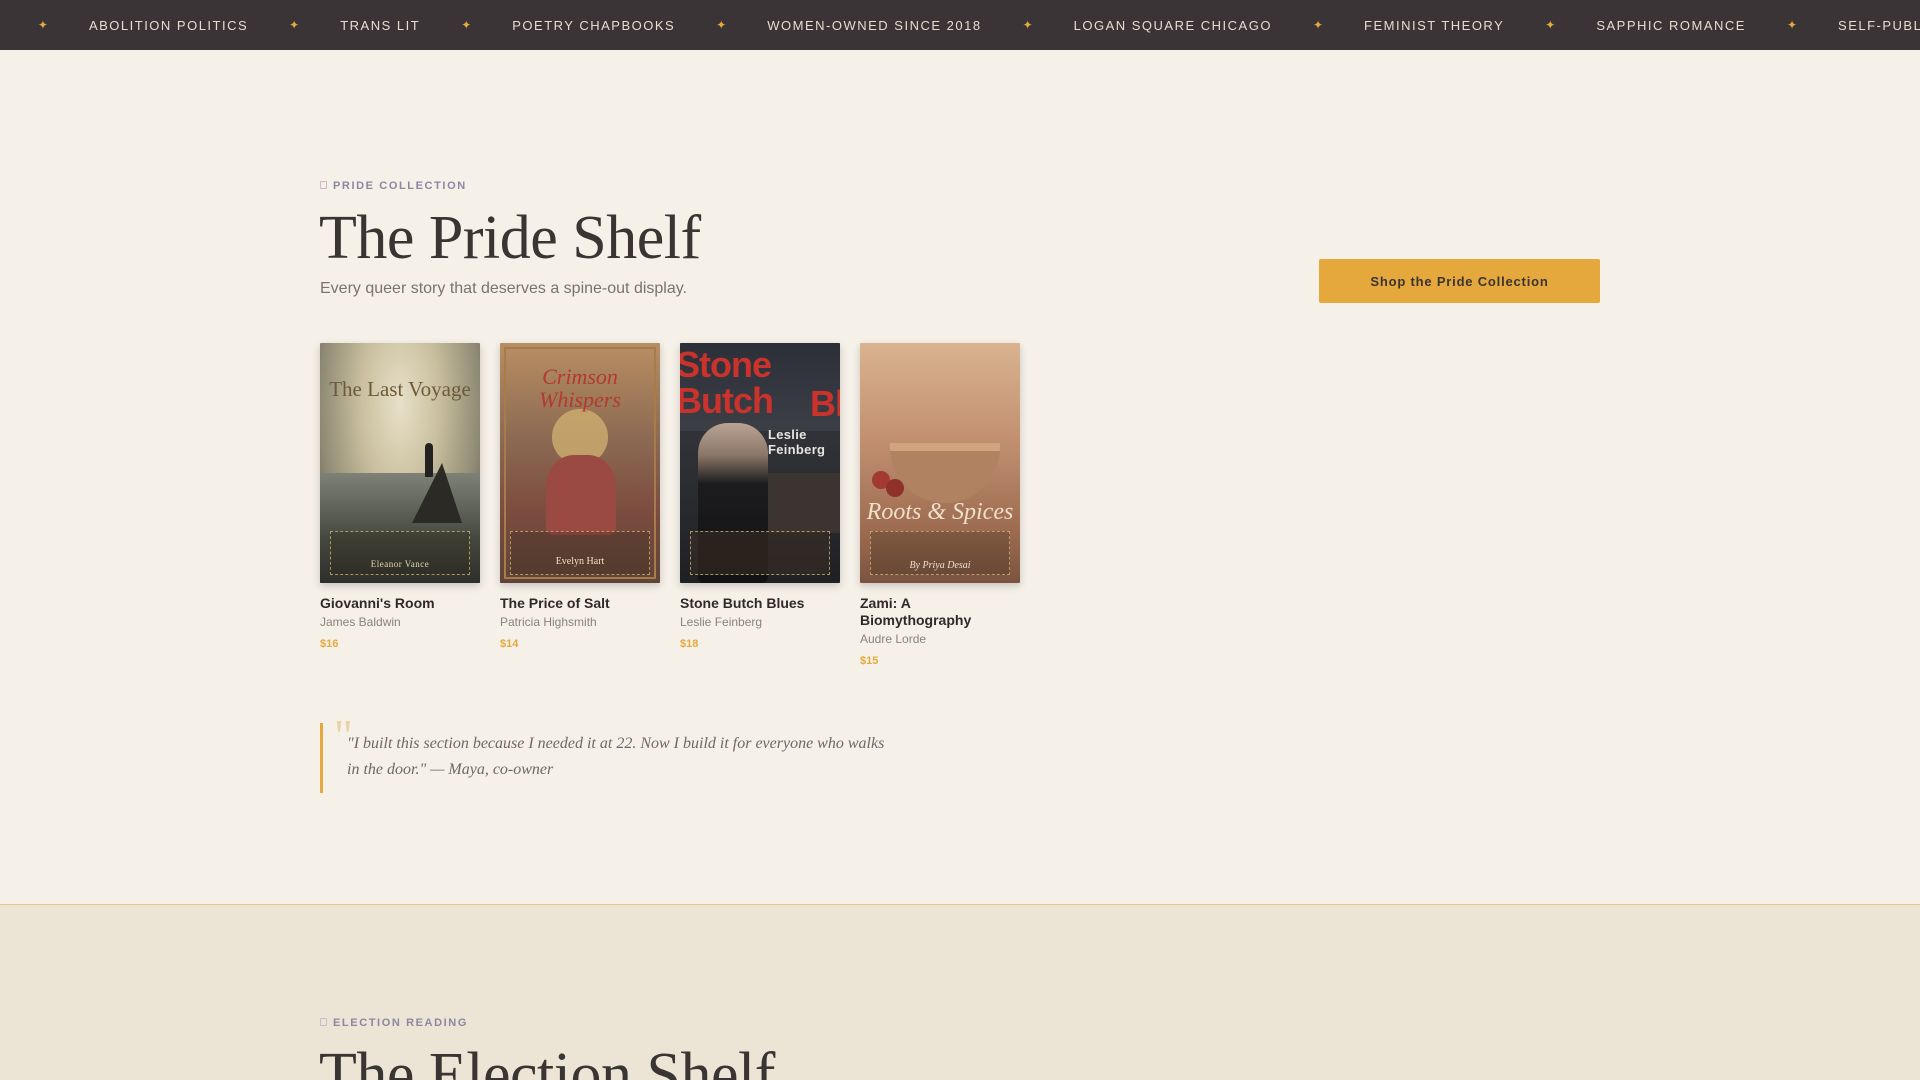  What do you see at coordinates (380, 25) in the screenshot?
I see `ticker-item: Trans Lit` at bounding box center [380, 25].